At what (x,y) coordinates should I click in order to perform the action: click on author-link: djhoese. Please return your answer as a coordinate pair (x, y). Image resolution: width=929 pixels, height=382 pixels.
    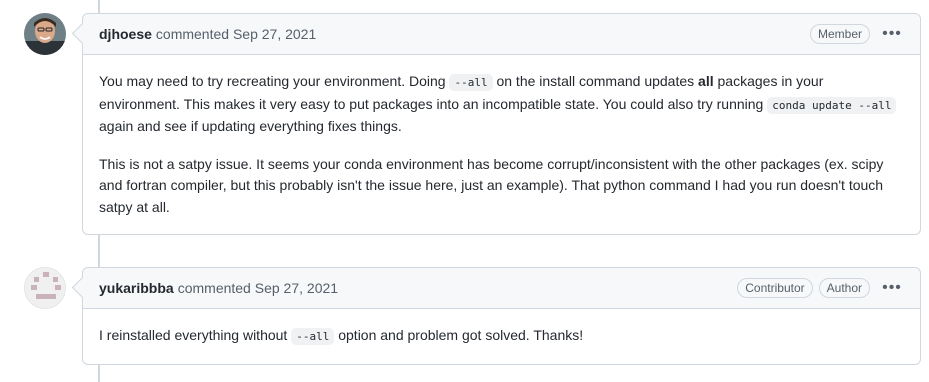
    Looking at the image, I should click on (125, 34).